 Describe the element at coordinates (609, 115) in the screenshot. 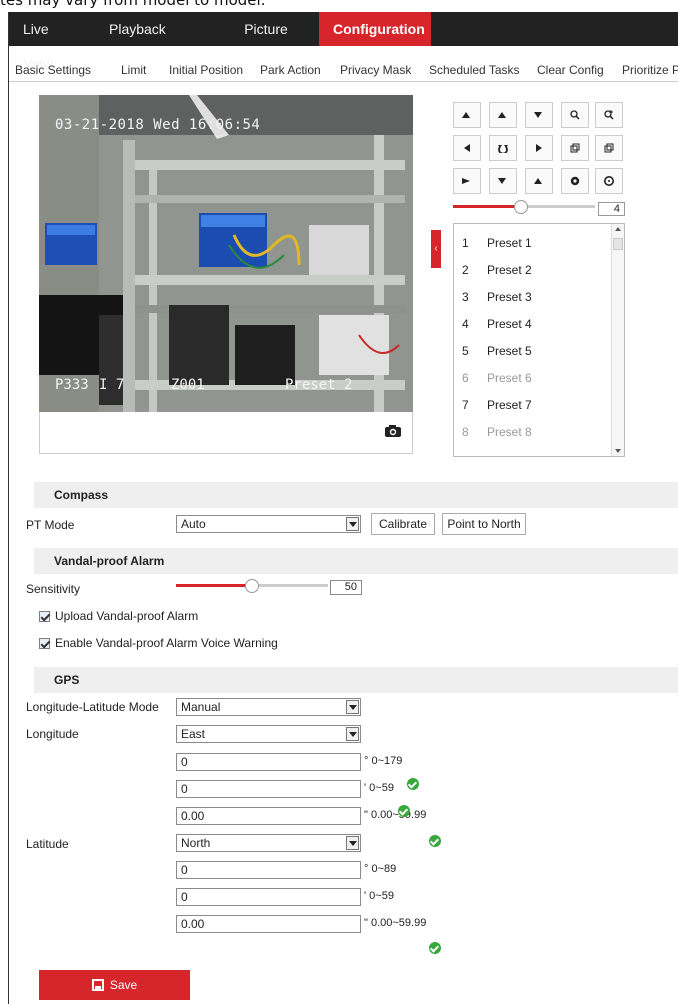

I see `zoom-in-icon` at that location.